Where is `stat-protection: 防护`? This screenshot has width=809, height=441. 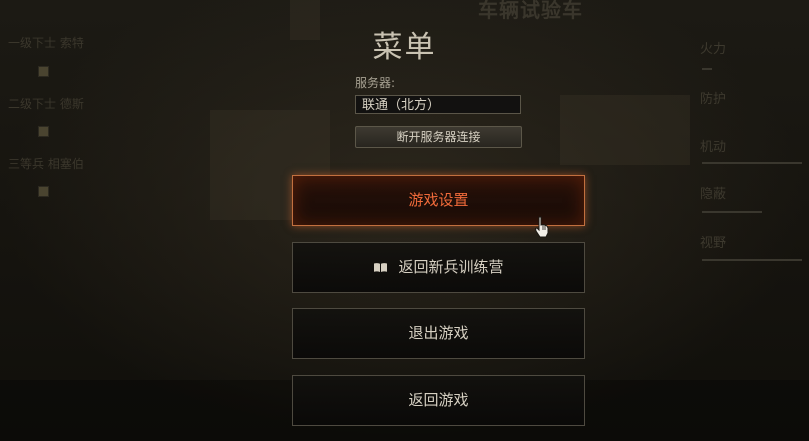 stat-protection: 防护 is located at coordinates (713, 99).